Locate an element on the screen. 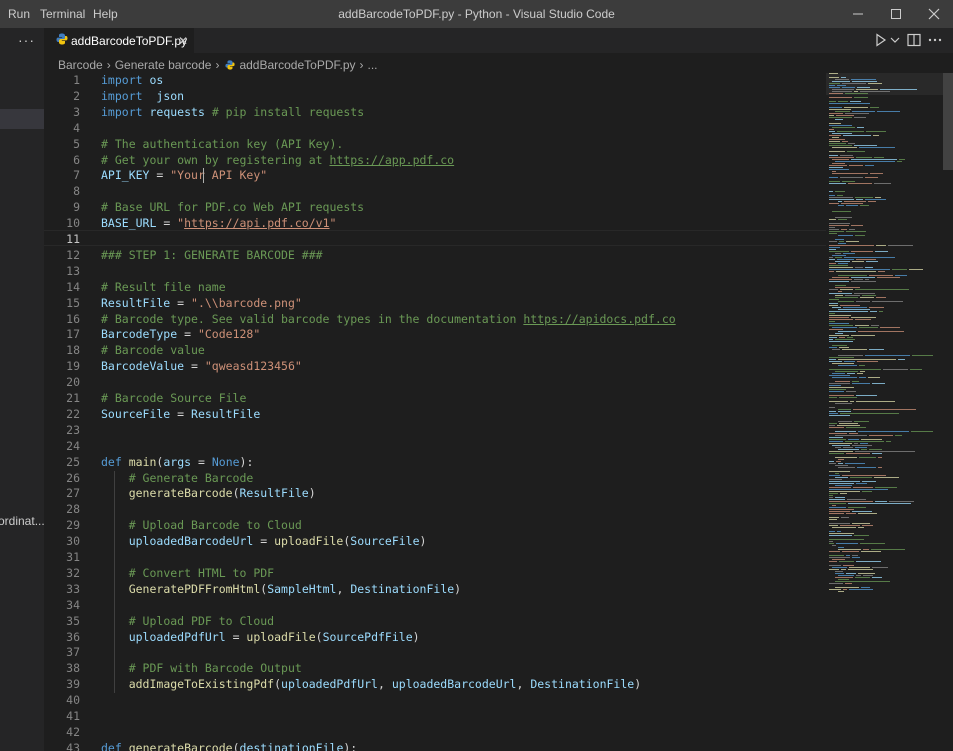 The width and height of the screenshot is (953, 751). code-text: import requests # pip install requests is located at coordinates (232, 112).